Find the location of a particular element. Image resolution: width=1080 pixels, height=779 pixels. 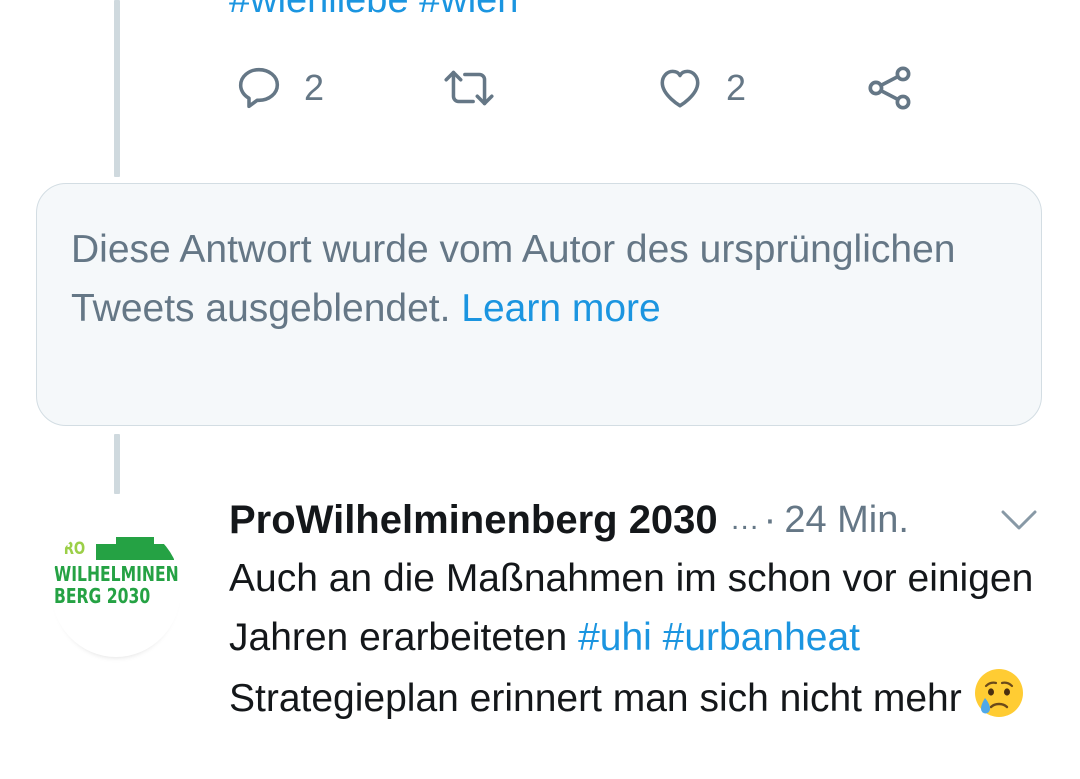

previous-tweet-hashtags: #wienliebe #wien is located at coordinates (373, 11).